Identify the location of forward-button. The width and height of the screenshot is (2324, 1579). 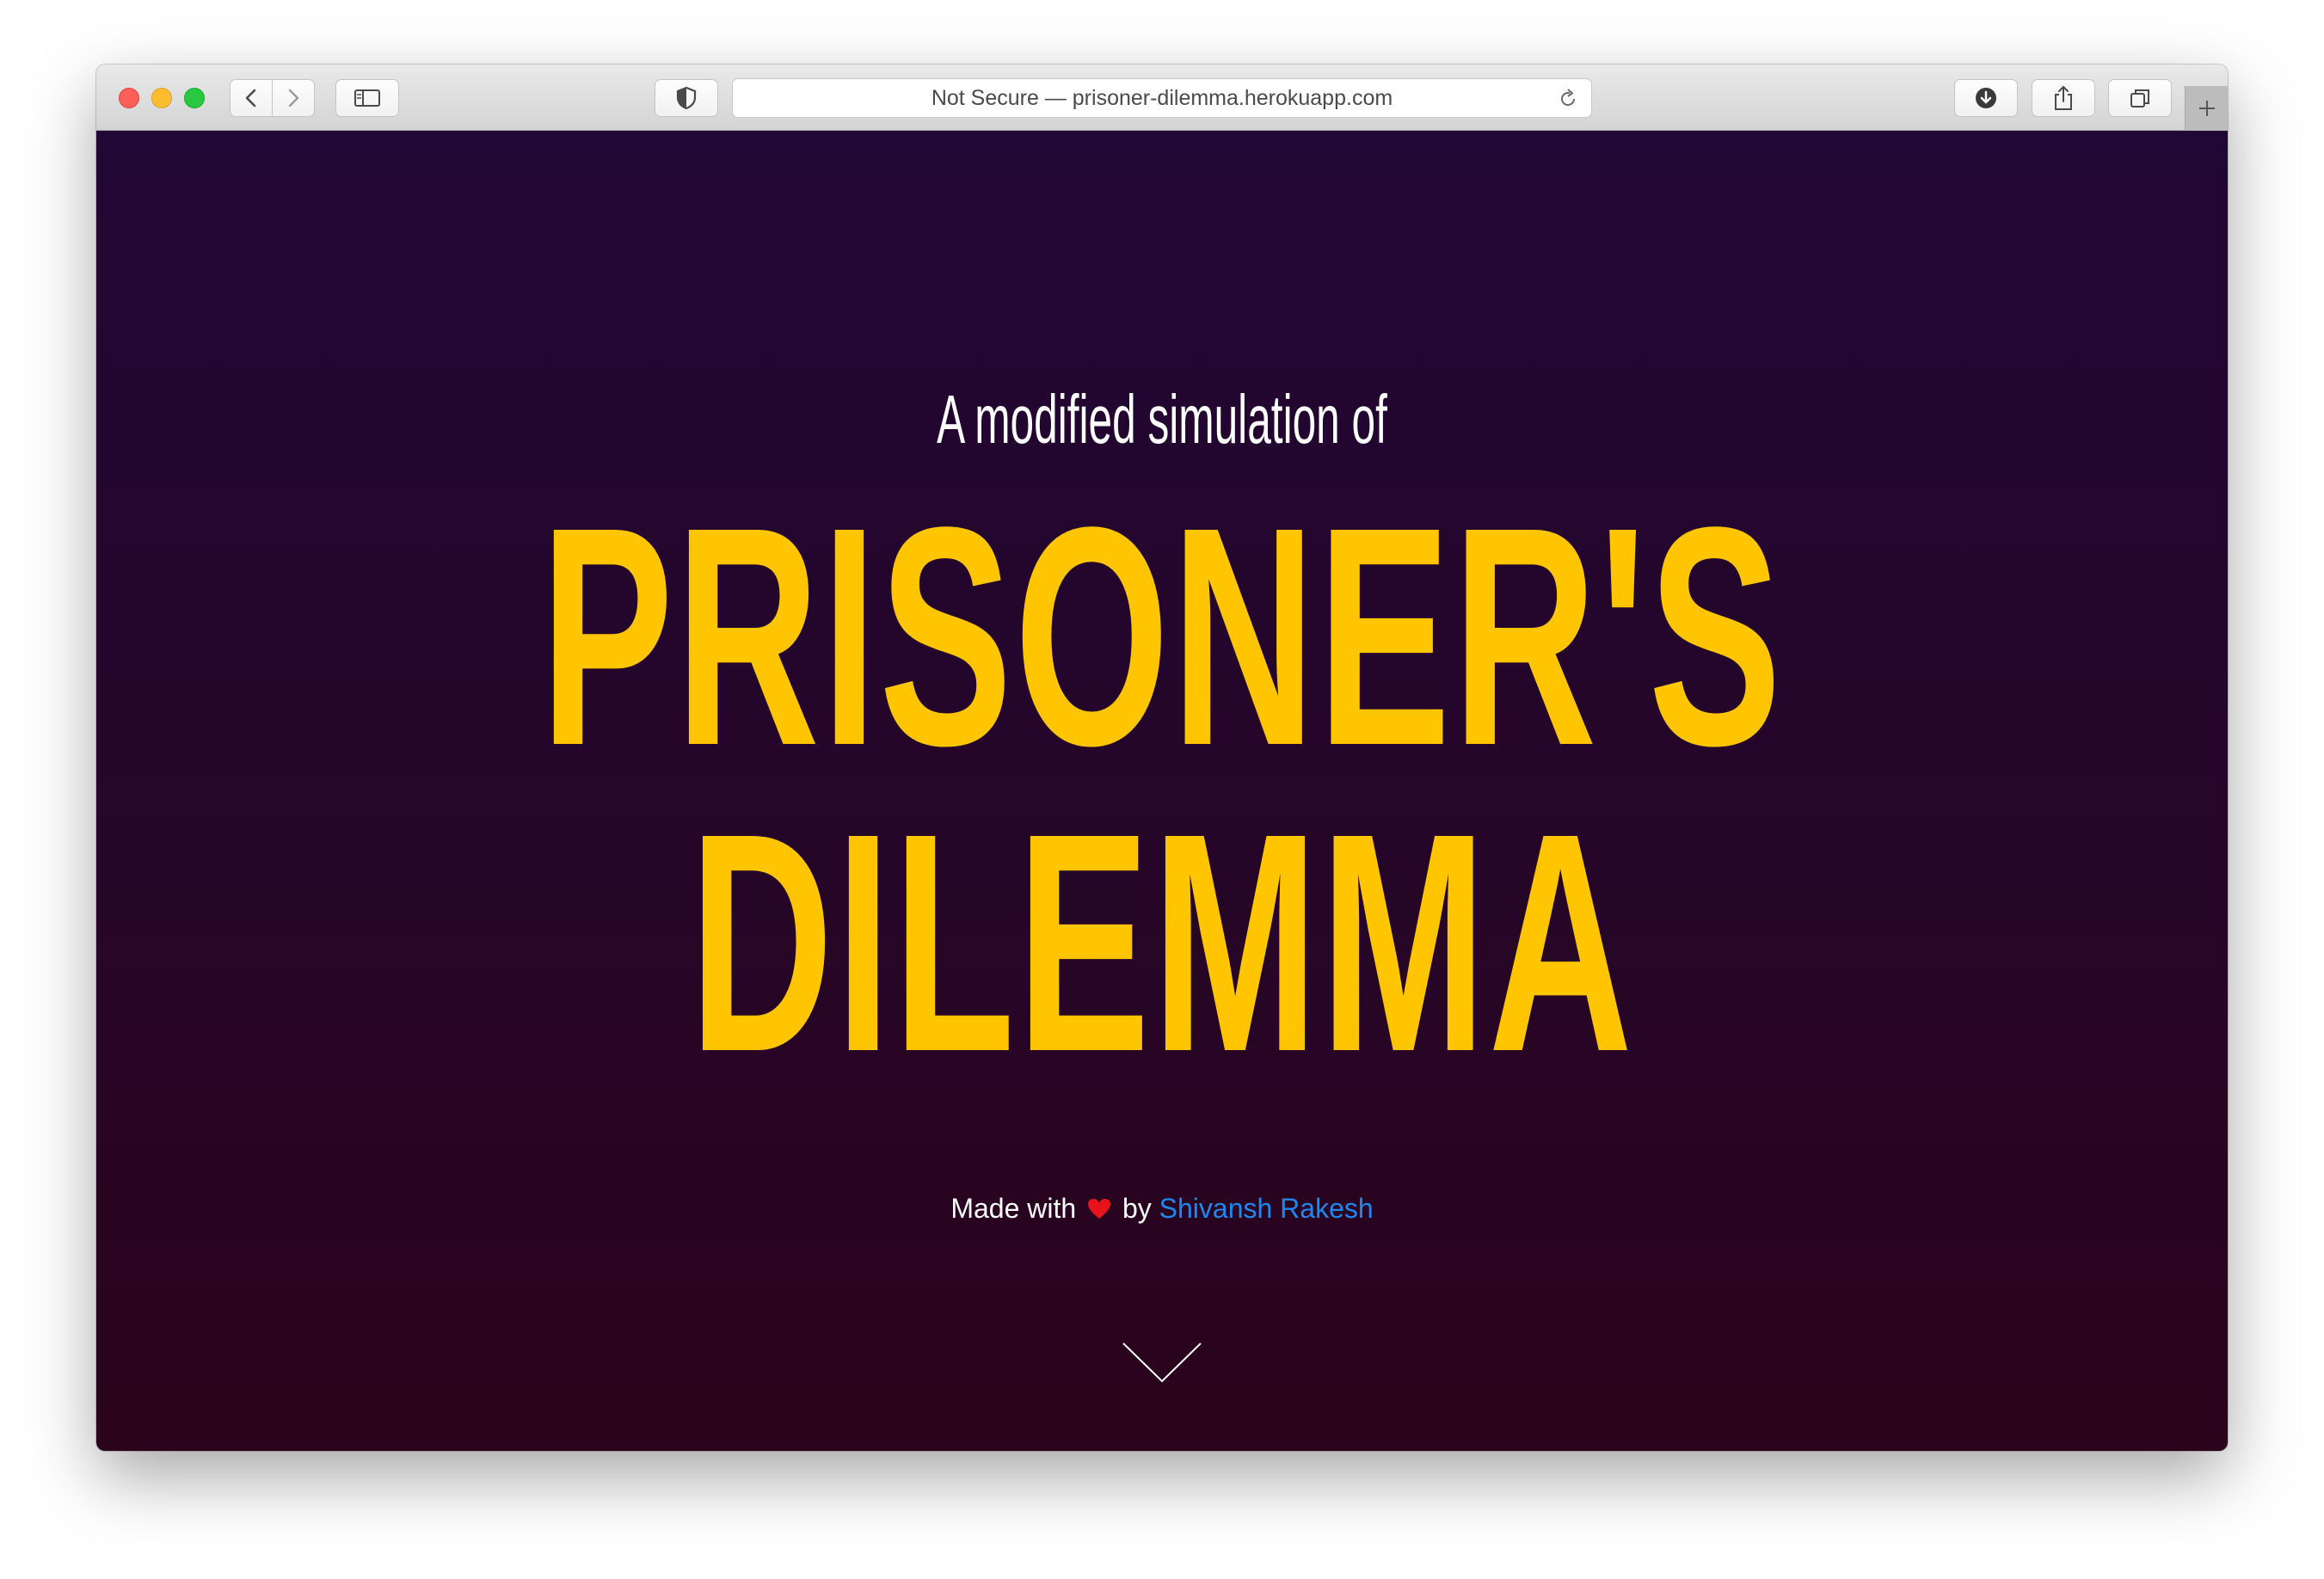
(293, 98).